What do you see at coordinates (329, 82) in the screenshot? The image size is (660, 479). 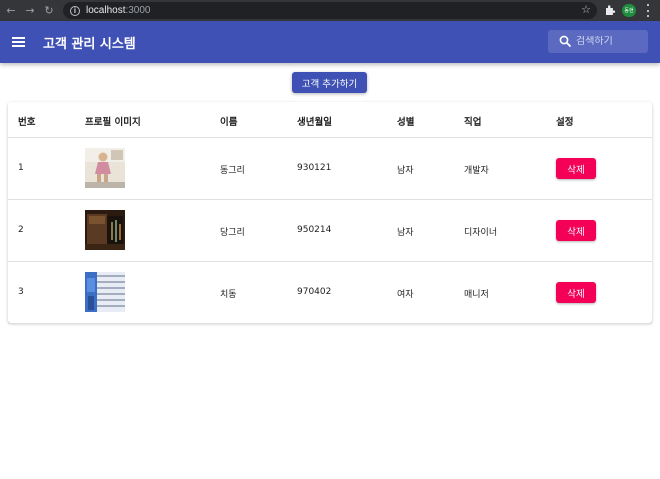 I see `add-customer-button: 고객 추가하기` at bounding box center [329, 82].